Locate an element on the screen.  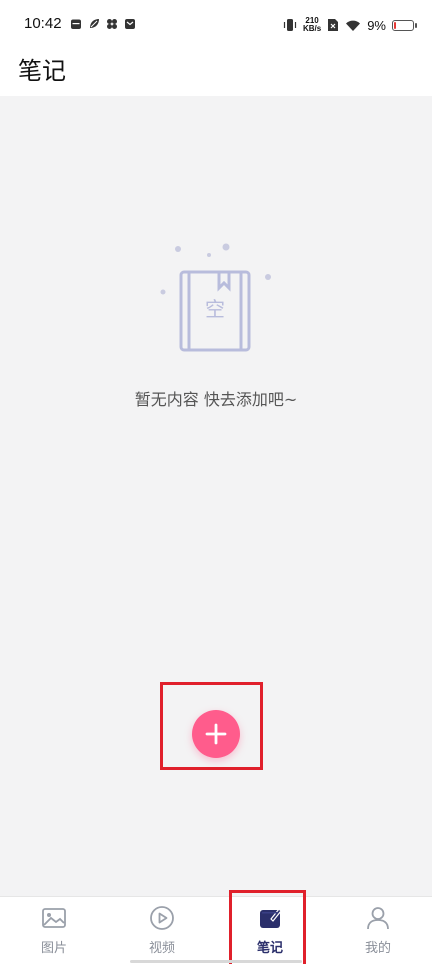
tab-label: 图片 is located at coordinates (53, 948).